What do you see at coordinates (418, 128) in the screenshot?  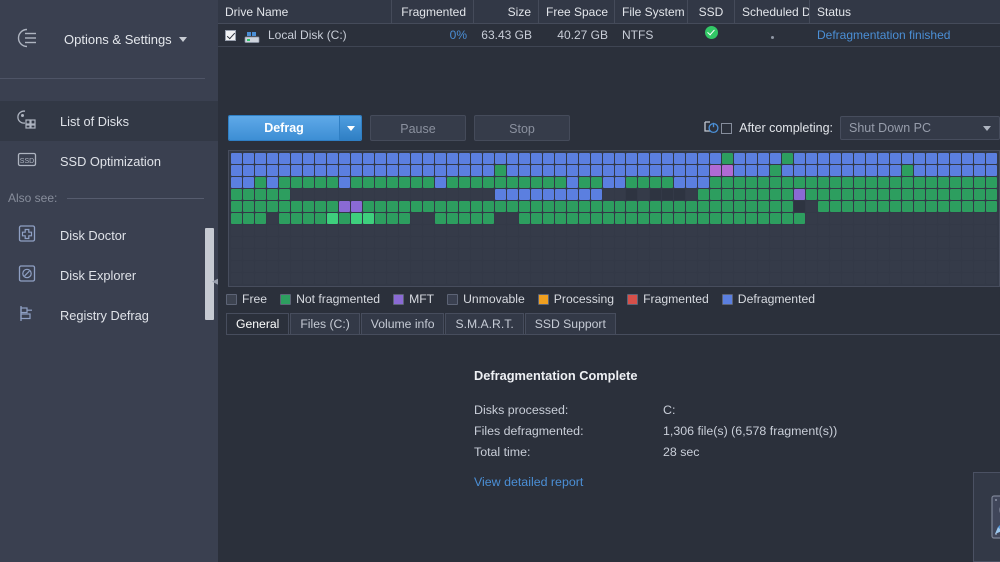 I see `pause-button: Pause` at bounding box center [418, 128].